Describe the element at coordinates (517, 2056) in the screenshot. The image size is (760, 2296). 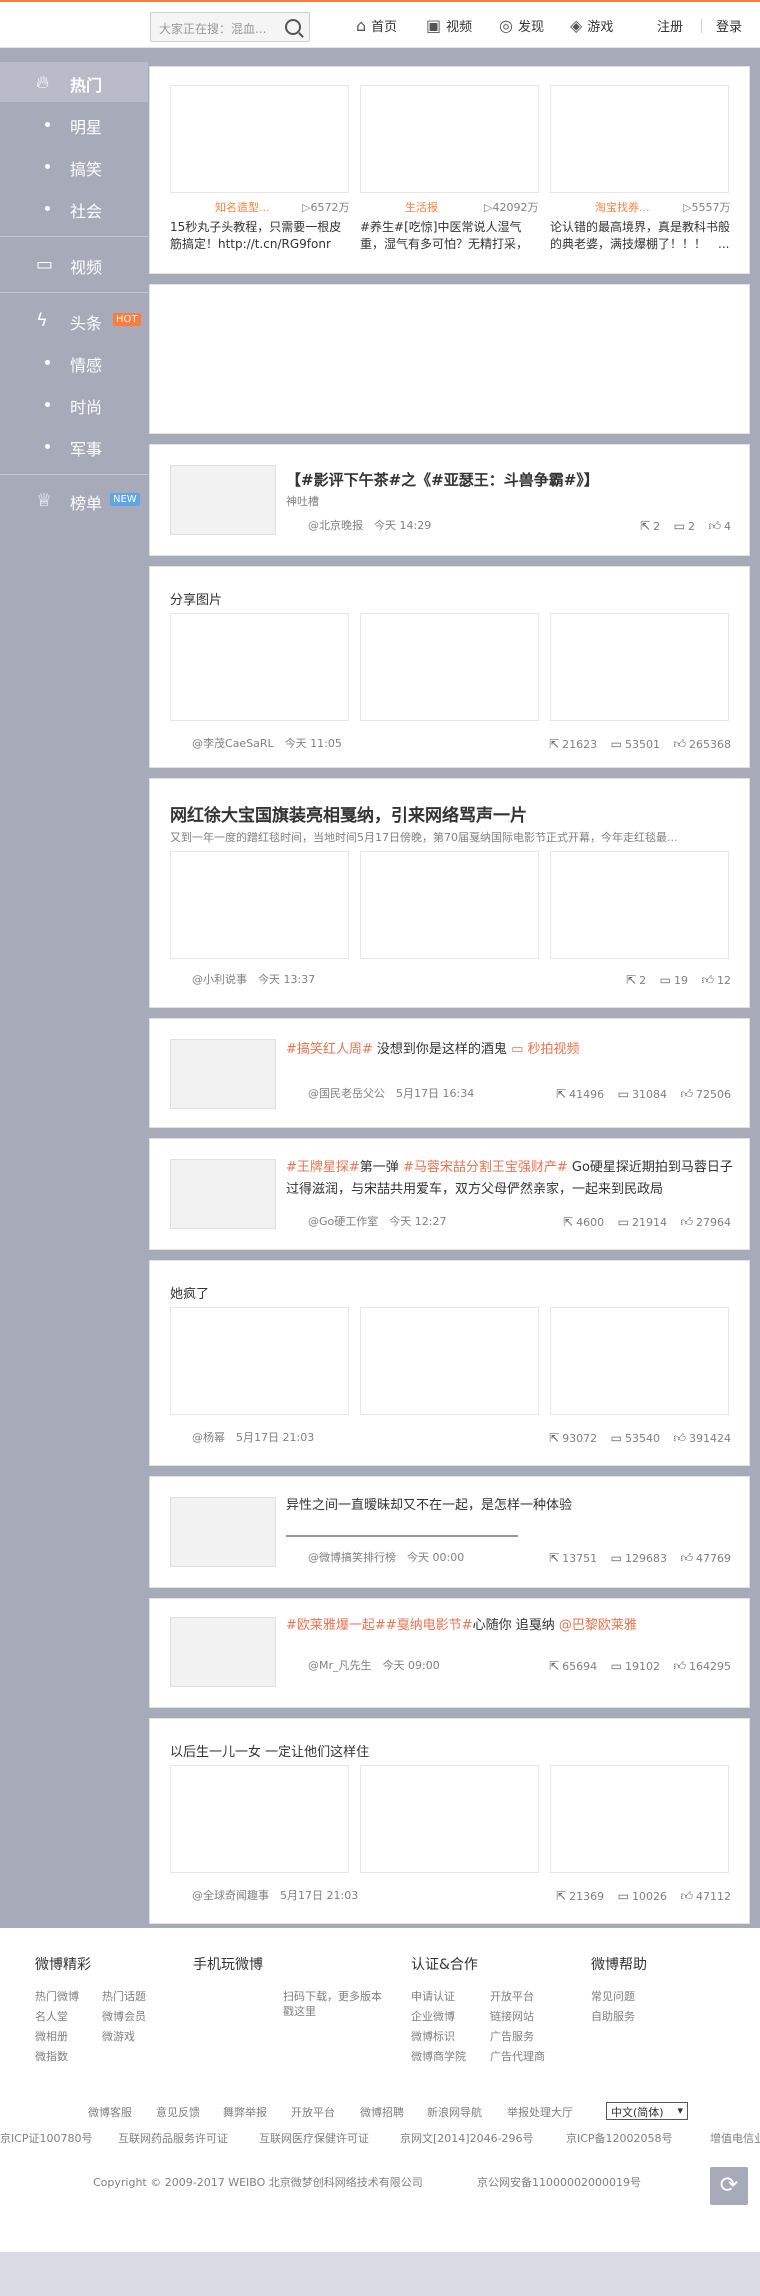
I see `footer-link: 广告代理商` at that location.